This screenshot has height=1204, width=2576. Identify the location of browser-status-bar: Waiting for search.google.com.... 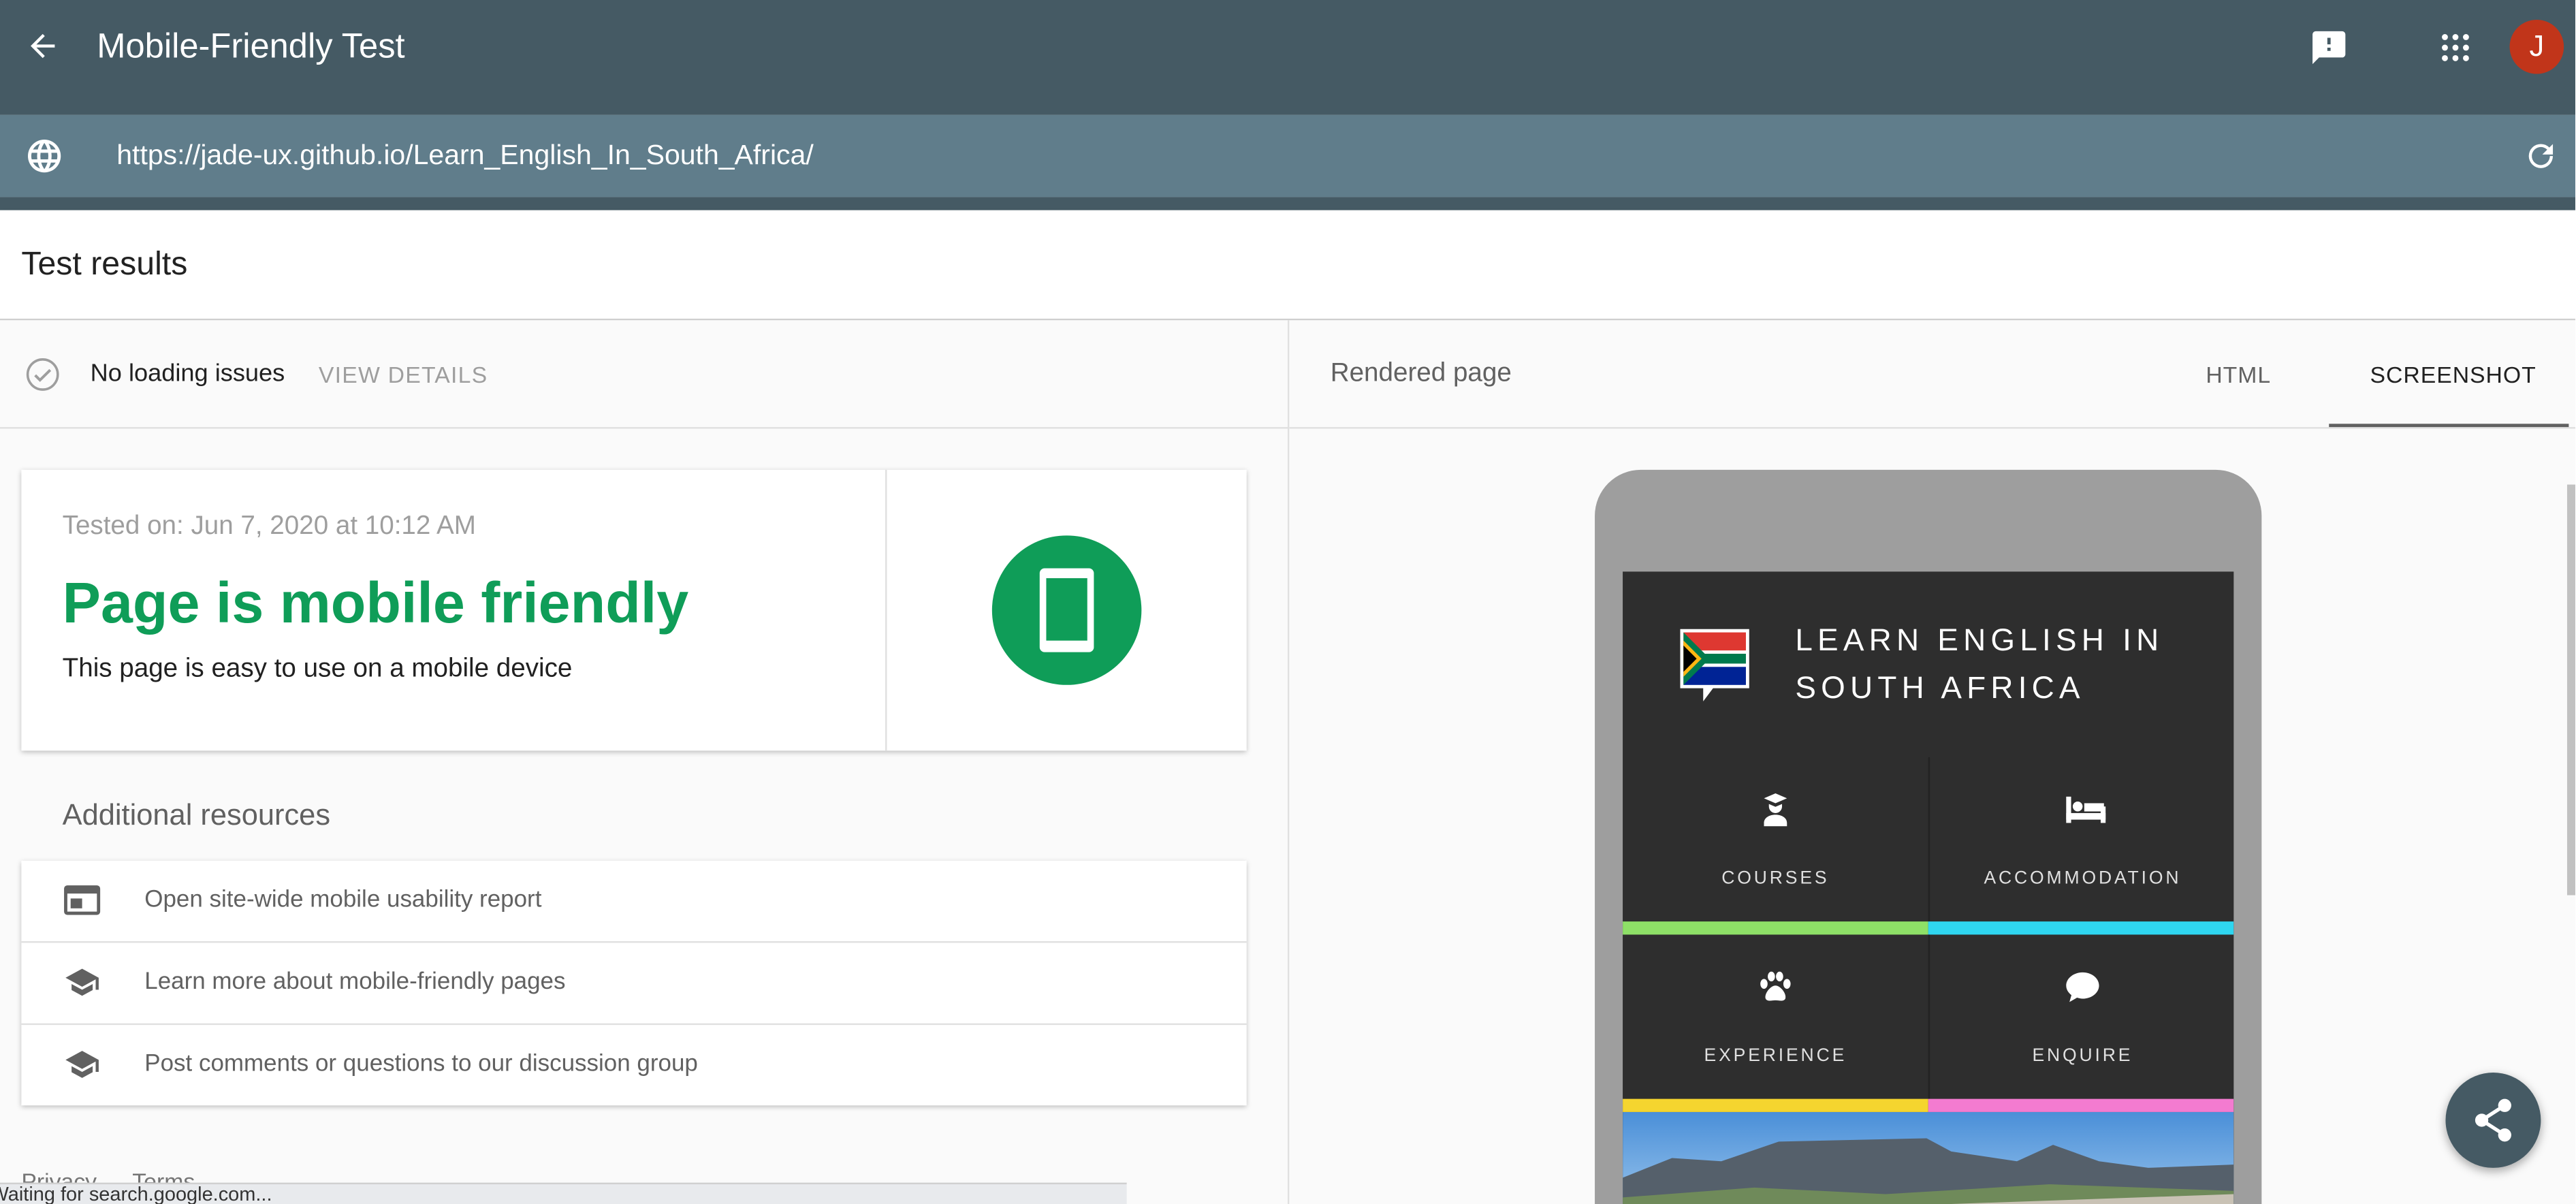
(563, 1193).